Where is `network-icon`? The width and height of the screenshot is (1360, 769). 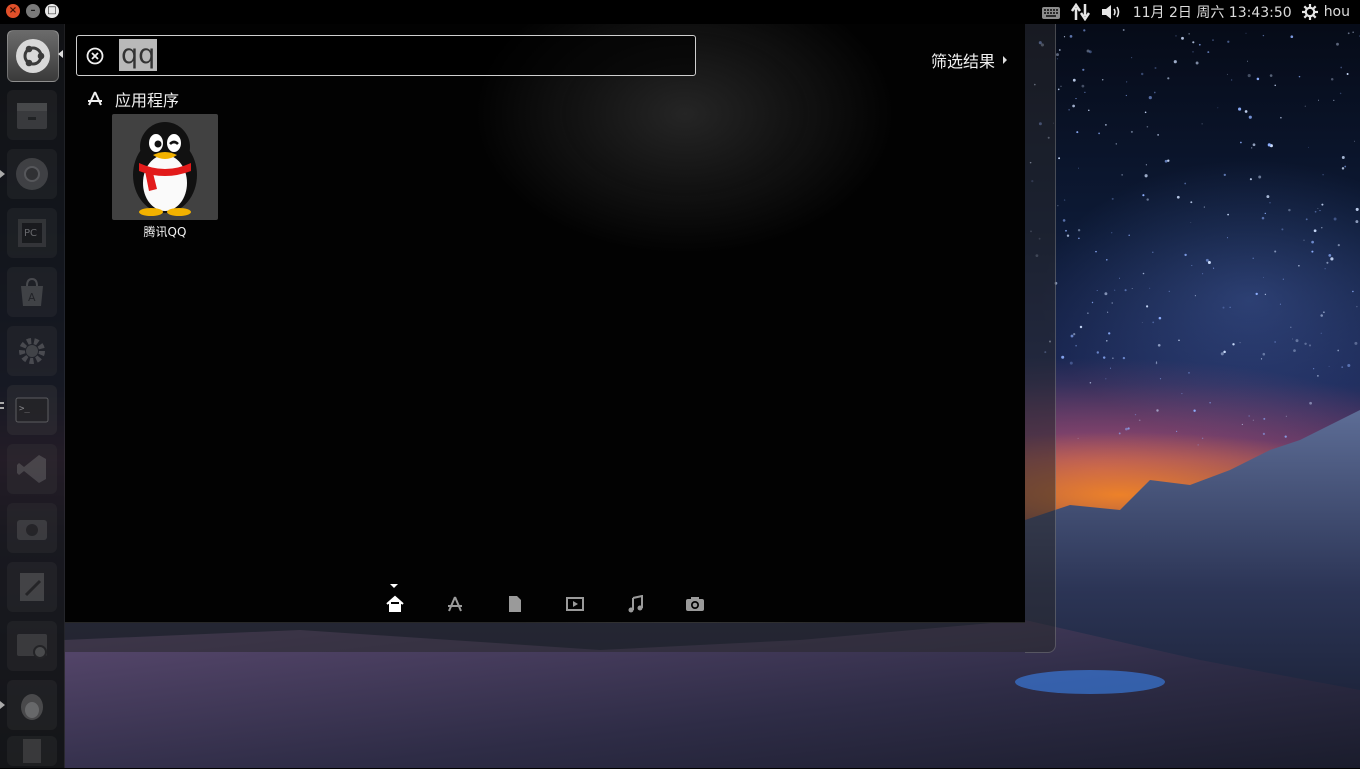 network-icon is located at coordinates (1080, 12).